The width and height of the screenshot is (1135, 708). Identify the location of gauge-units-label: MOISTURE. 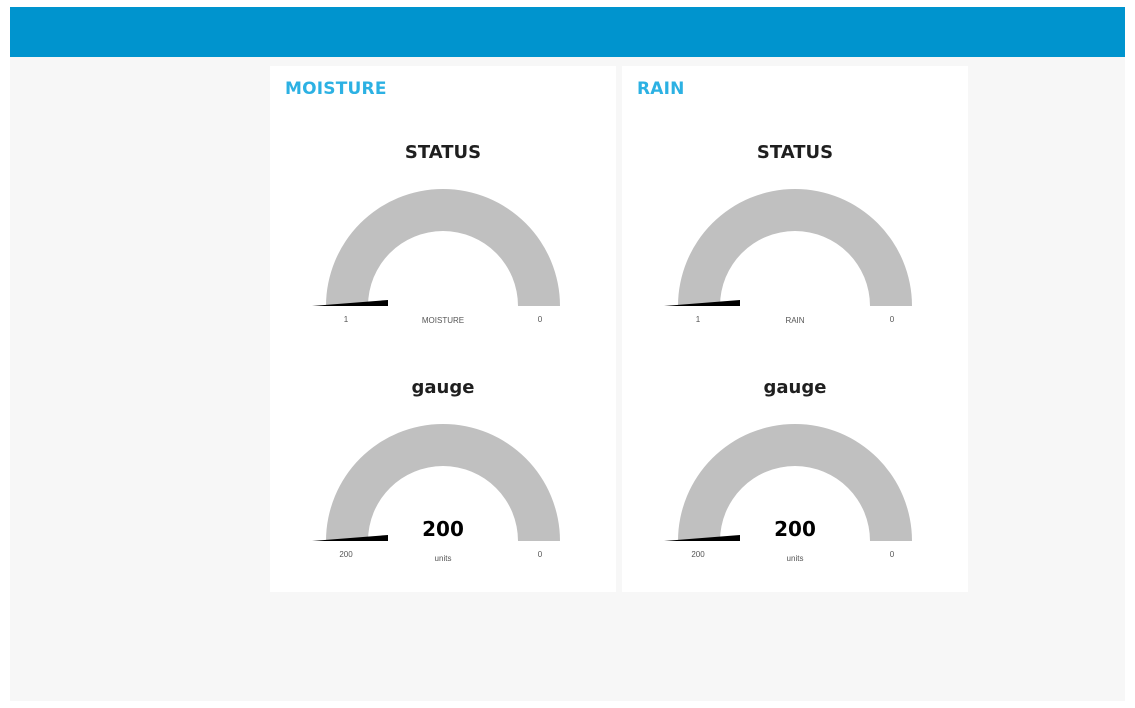
(443, 320).